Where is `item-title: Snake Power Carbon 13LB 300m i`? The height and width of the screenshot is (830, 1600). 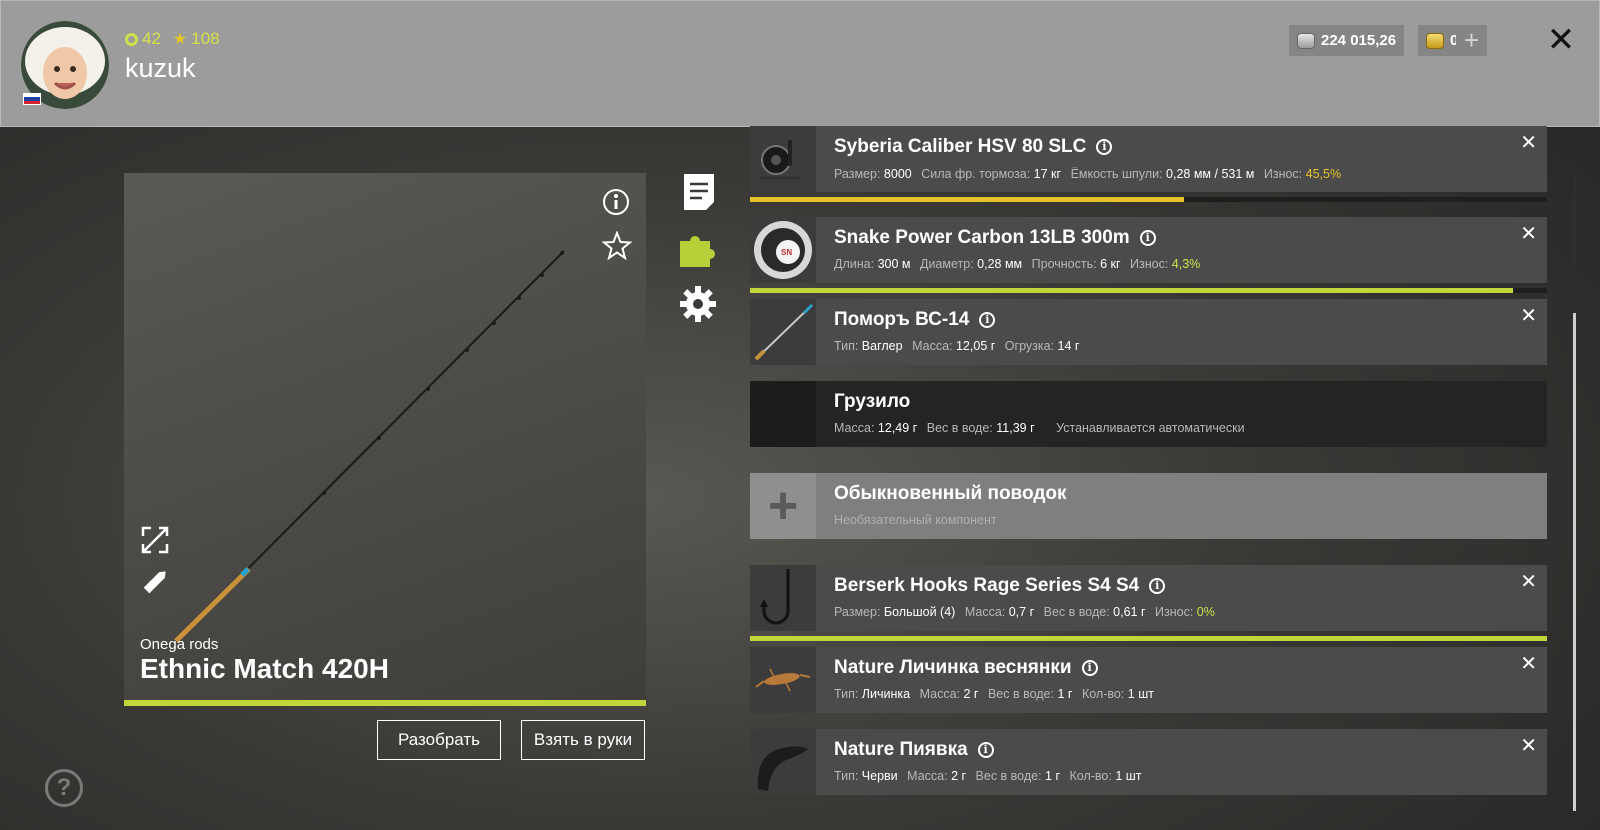
item-title: Snake Power Carbon 13LB 300m i is located at coordinates (995, 238).